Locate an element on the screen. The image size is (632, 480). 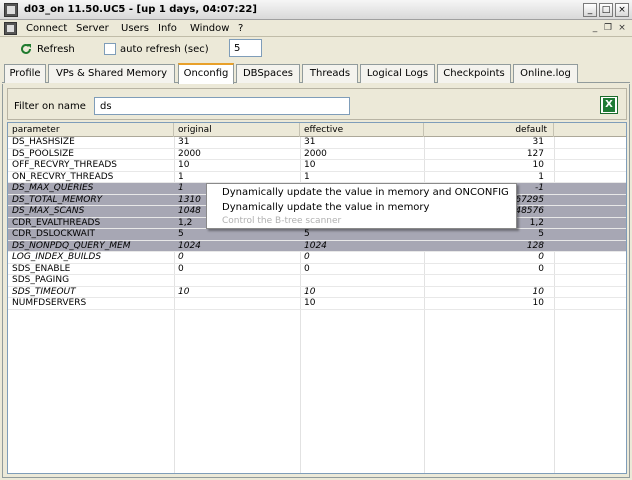
table-row-selected: DS_NONPDQ_QUERY_MEM 1024 1024 128 is located at coordinates (317, 246).